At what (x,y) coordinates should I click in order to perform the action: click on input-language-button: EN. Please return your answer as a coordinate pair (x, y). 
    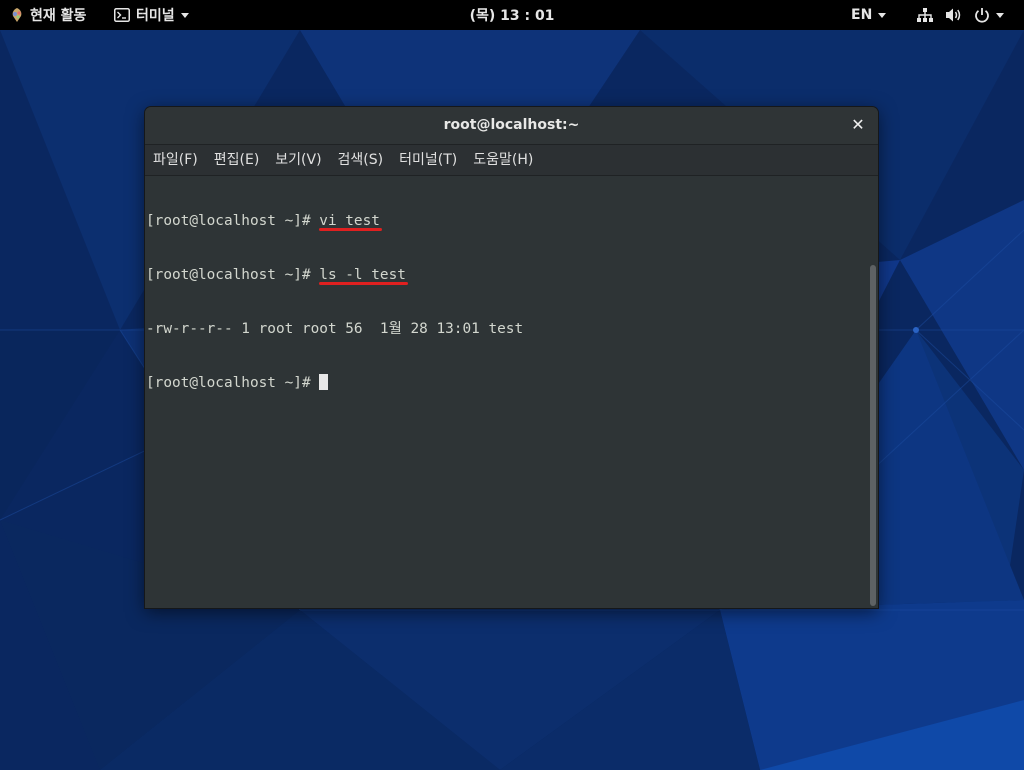
    Looking at the image, I should click on (869, 15).